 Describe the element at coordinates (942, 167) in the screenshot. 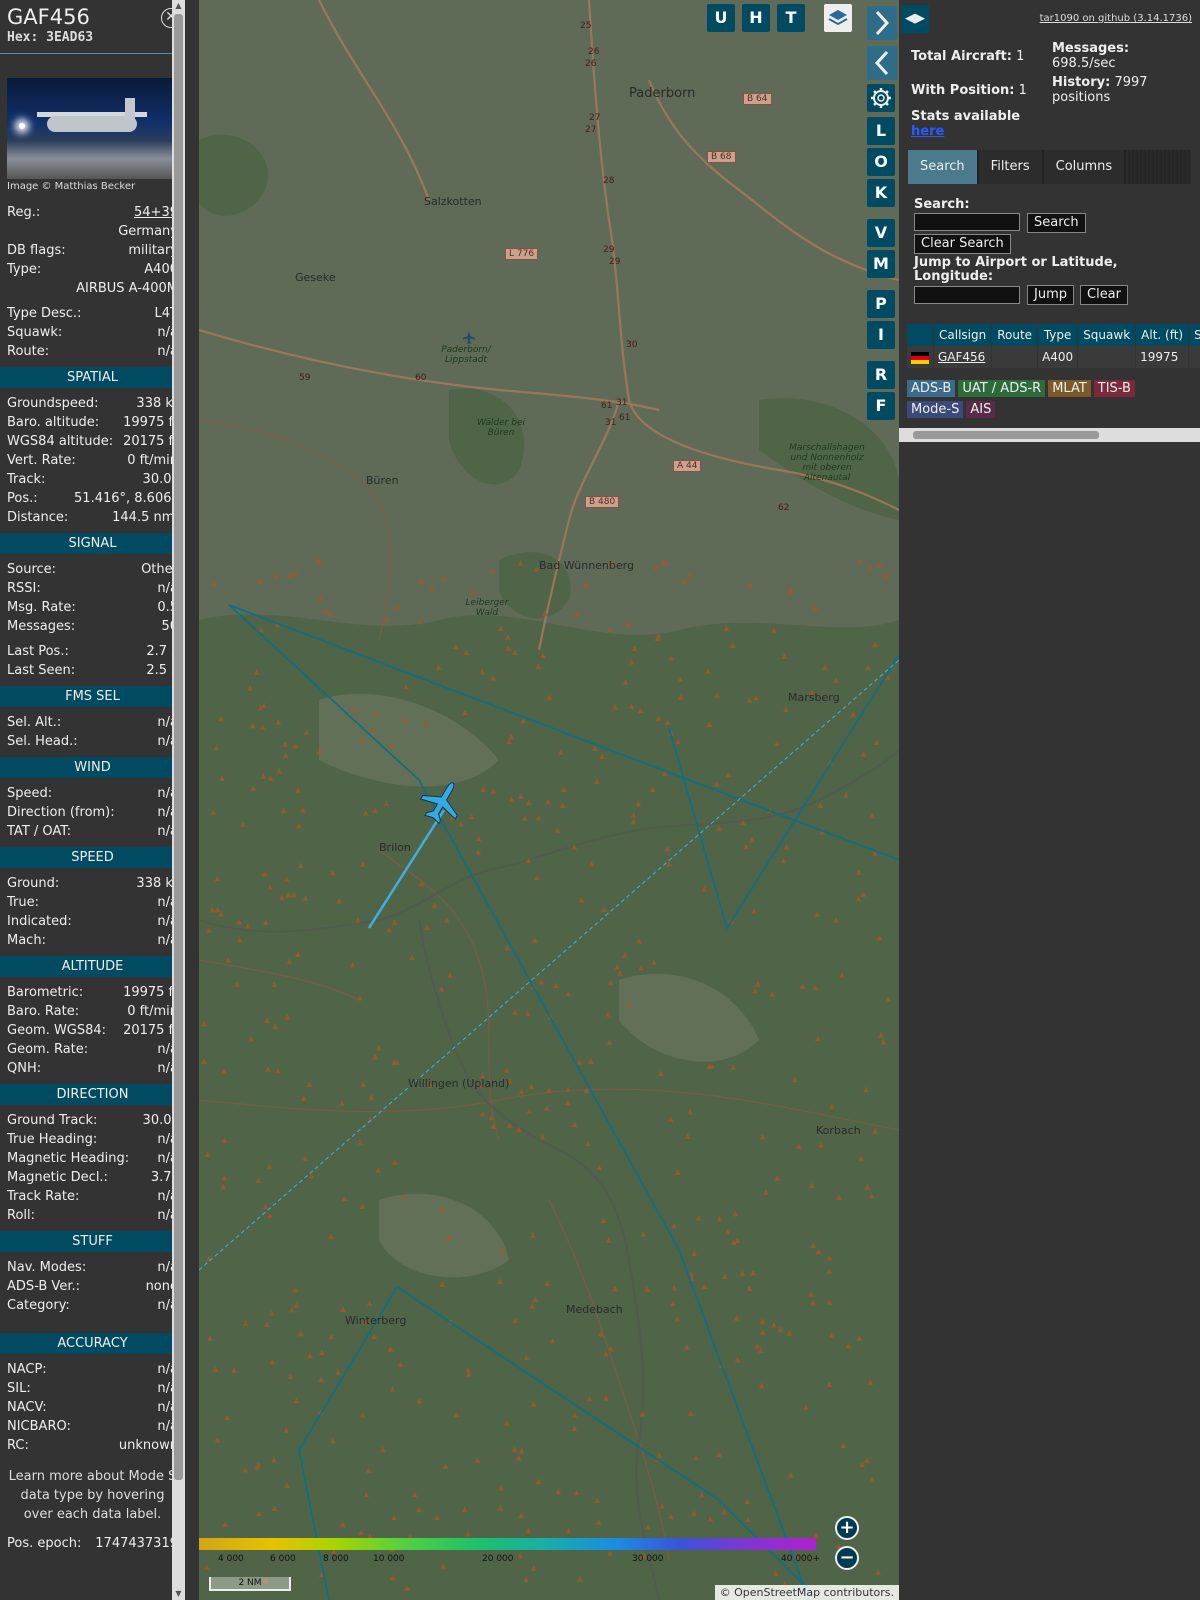

I see `tab-search: Search` at that location.